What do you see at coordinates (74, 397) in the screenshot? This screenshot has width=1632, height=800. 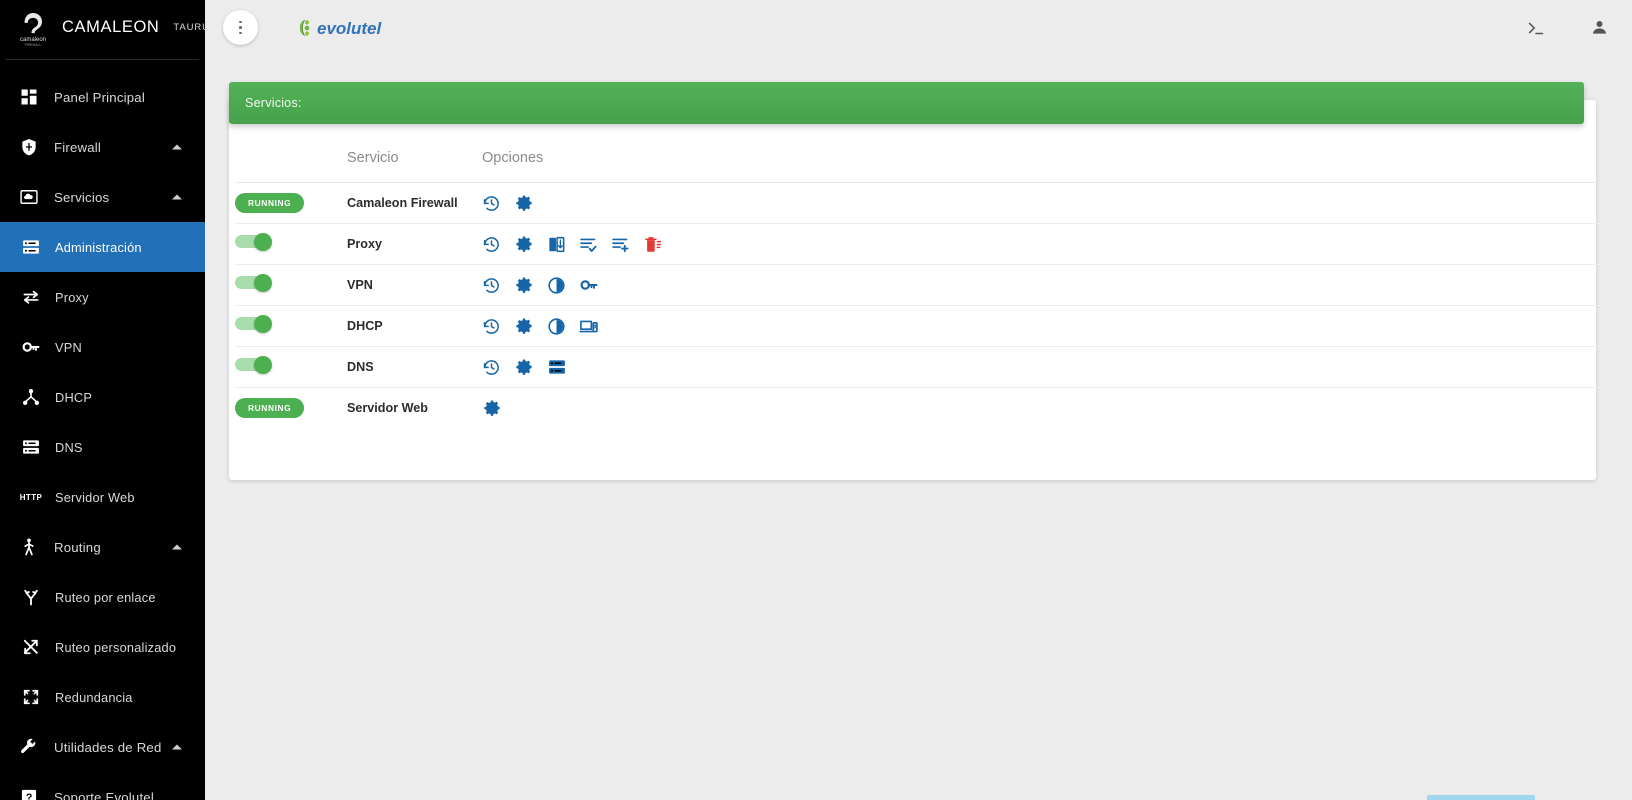 I see `sidebar-item-label: DHCP` at bounding box center [74, 397].